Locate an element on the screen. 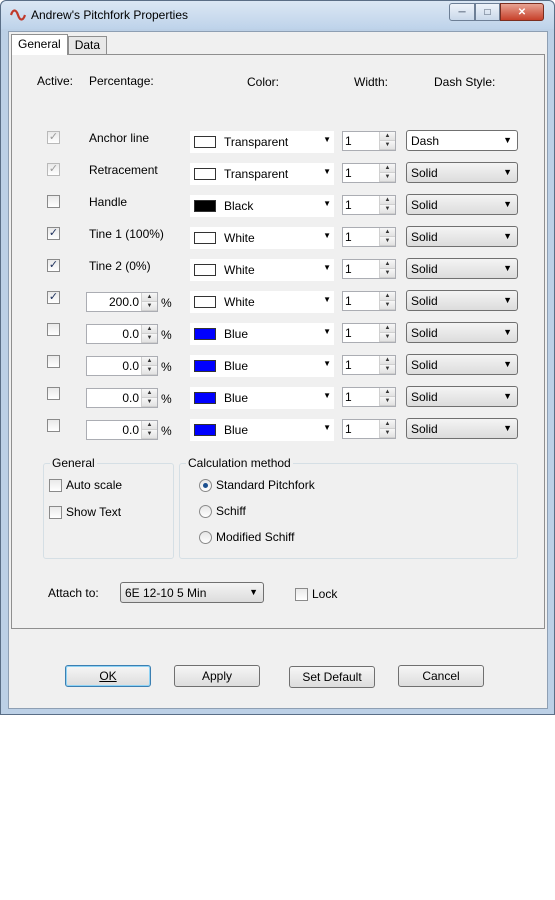 The height and width of the screenshot is (900, 555). attach-to-select: 6E 12-10 5 Min ▼ is located at coordinates (192, 592).